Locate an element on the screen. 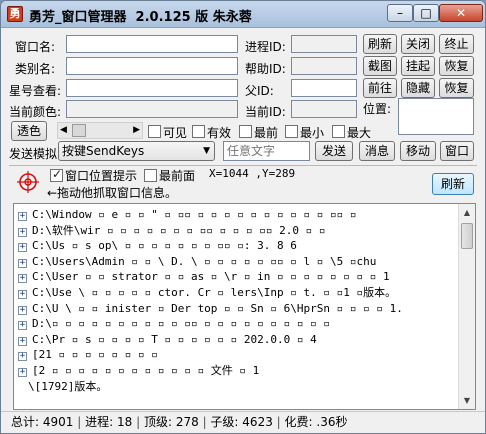  class-name-label: 类别名: is located at coordinates (35, 69).